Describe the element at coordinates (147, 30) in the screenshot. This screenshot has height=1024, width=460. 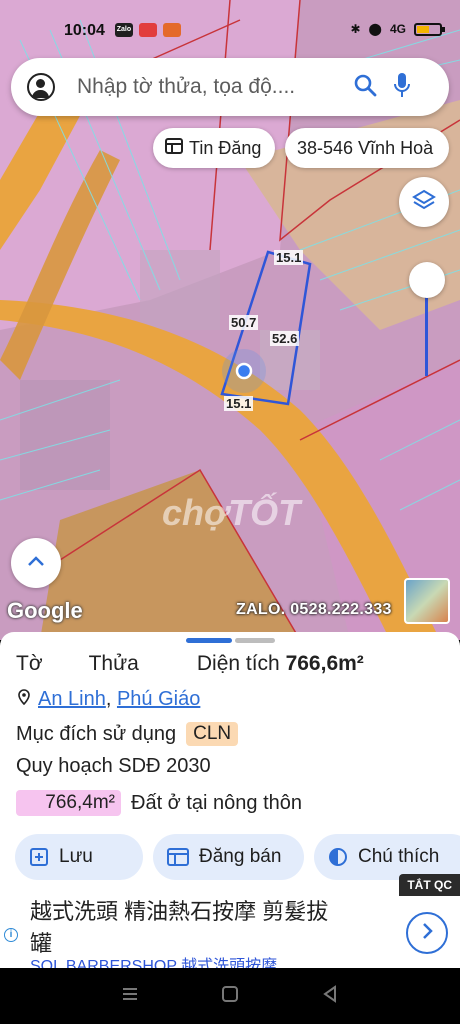
I see `app-notification-icon` at that location.